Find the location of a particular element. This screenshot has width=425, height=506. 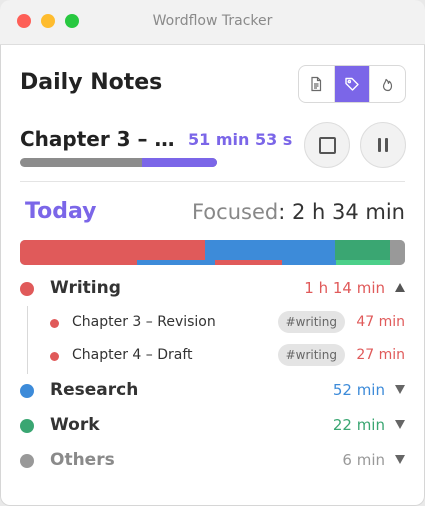

category-row-others: Others 6 min is located at coordinates (212, 461).